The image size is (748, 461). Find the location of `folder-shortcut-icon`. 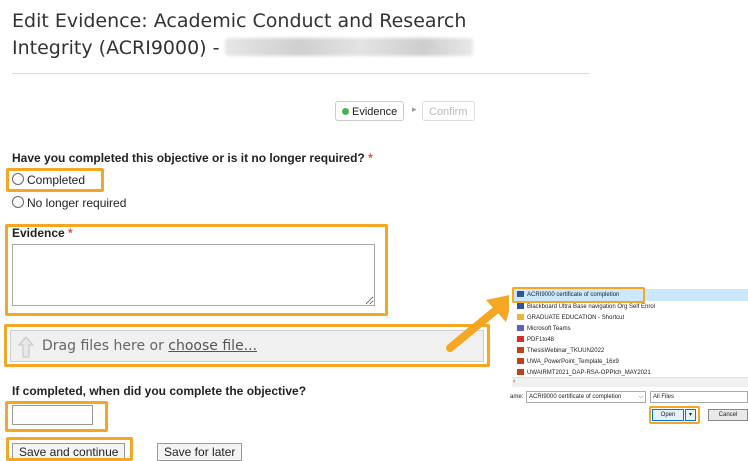

folder-shortcut-icon is located at coordinates (520, 317).